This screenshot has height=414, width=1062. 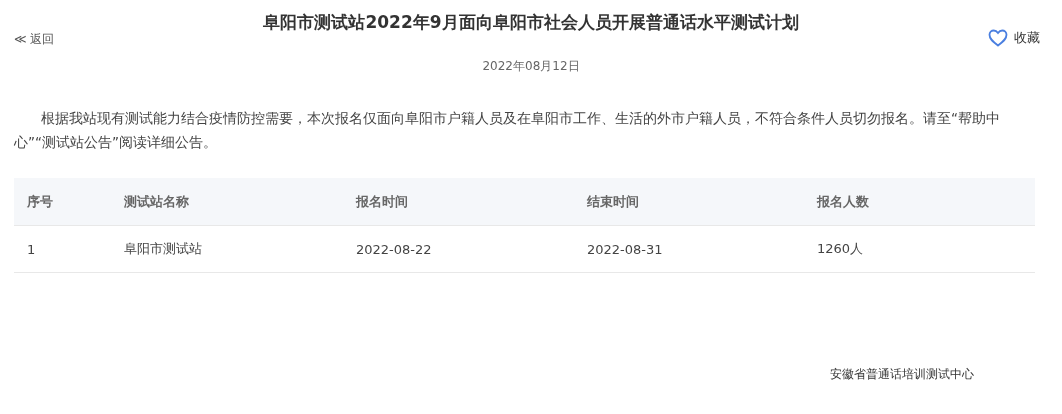 What do you see at coordinates (919, 202) in the screenshot?
I see `column-header: 报名人数` at bounding box center [919, 202].